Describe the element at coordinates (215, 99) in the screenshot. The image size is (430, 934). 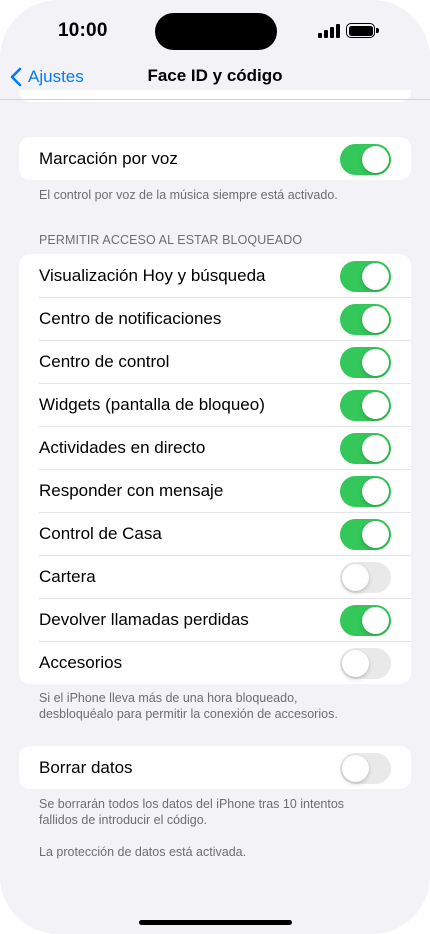
I see `nav-divider` at that location.